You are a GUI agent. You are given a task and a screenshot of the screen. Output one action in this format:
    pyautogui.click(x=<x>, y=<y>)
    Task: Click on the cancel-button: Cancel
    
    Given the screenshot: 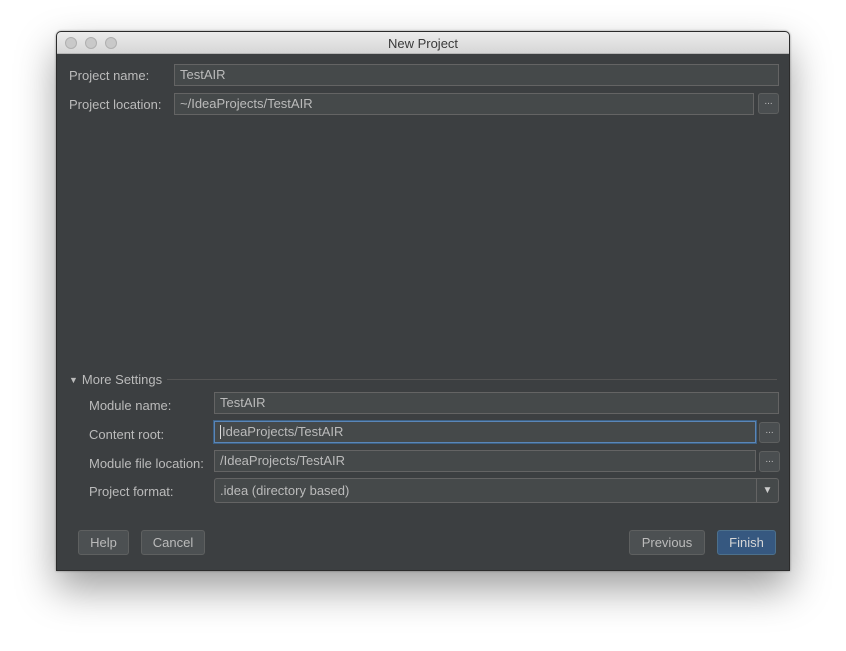 What is the action you would take?
    pyautogui.click(x=173, y=542)
    